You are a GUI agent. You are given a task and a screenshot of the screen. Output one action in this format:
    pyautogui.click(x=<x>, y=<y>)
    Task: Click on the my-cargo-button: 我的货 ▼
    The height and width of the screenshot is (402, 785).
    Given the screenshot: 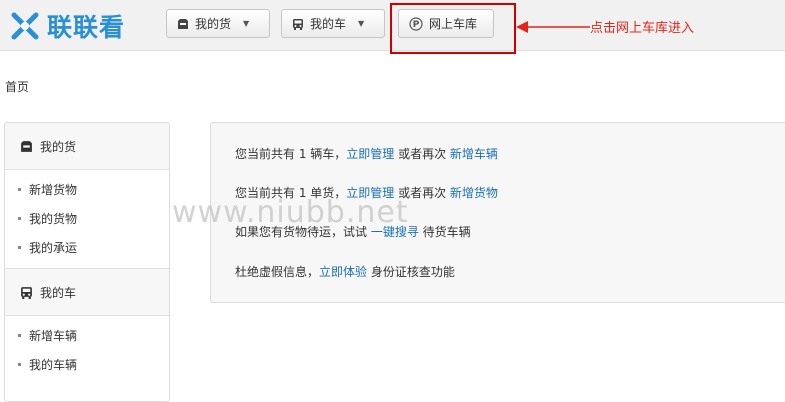 What is the action you would take?
    pyautogui.click(x=218, y=23)
    